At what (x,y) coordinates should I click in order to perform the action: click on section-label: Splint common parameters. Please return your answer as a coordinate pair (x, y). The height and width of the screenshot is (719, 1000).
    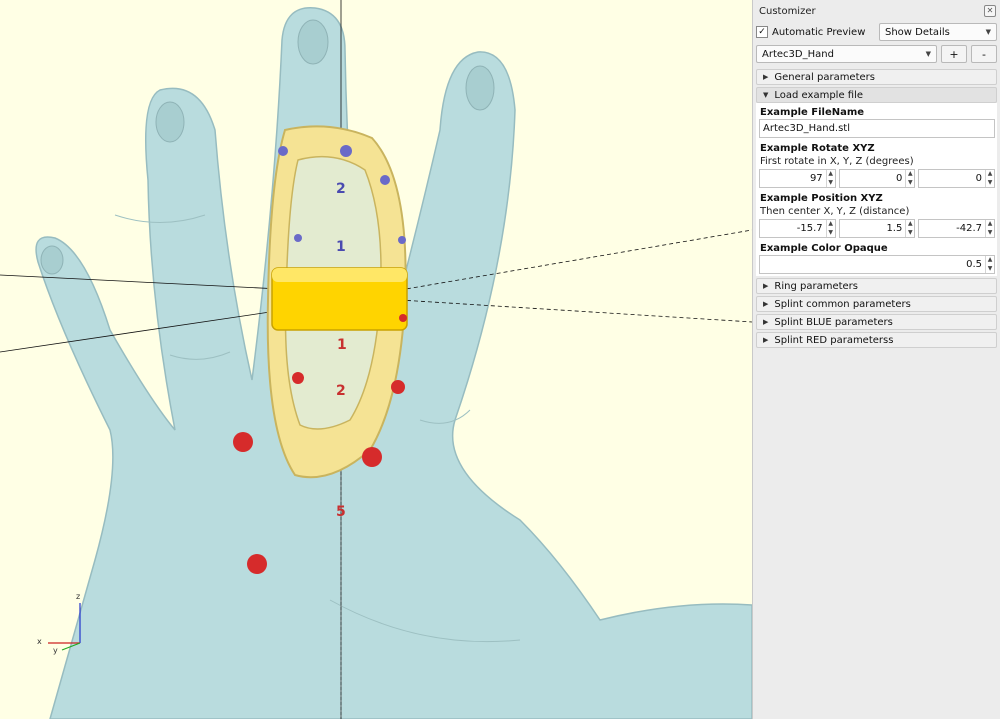
    Looking at the image, I should click on (842, 304).